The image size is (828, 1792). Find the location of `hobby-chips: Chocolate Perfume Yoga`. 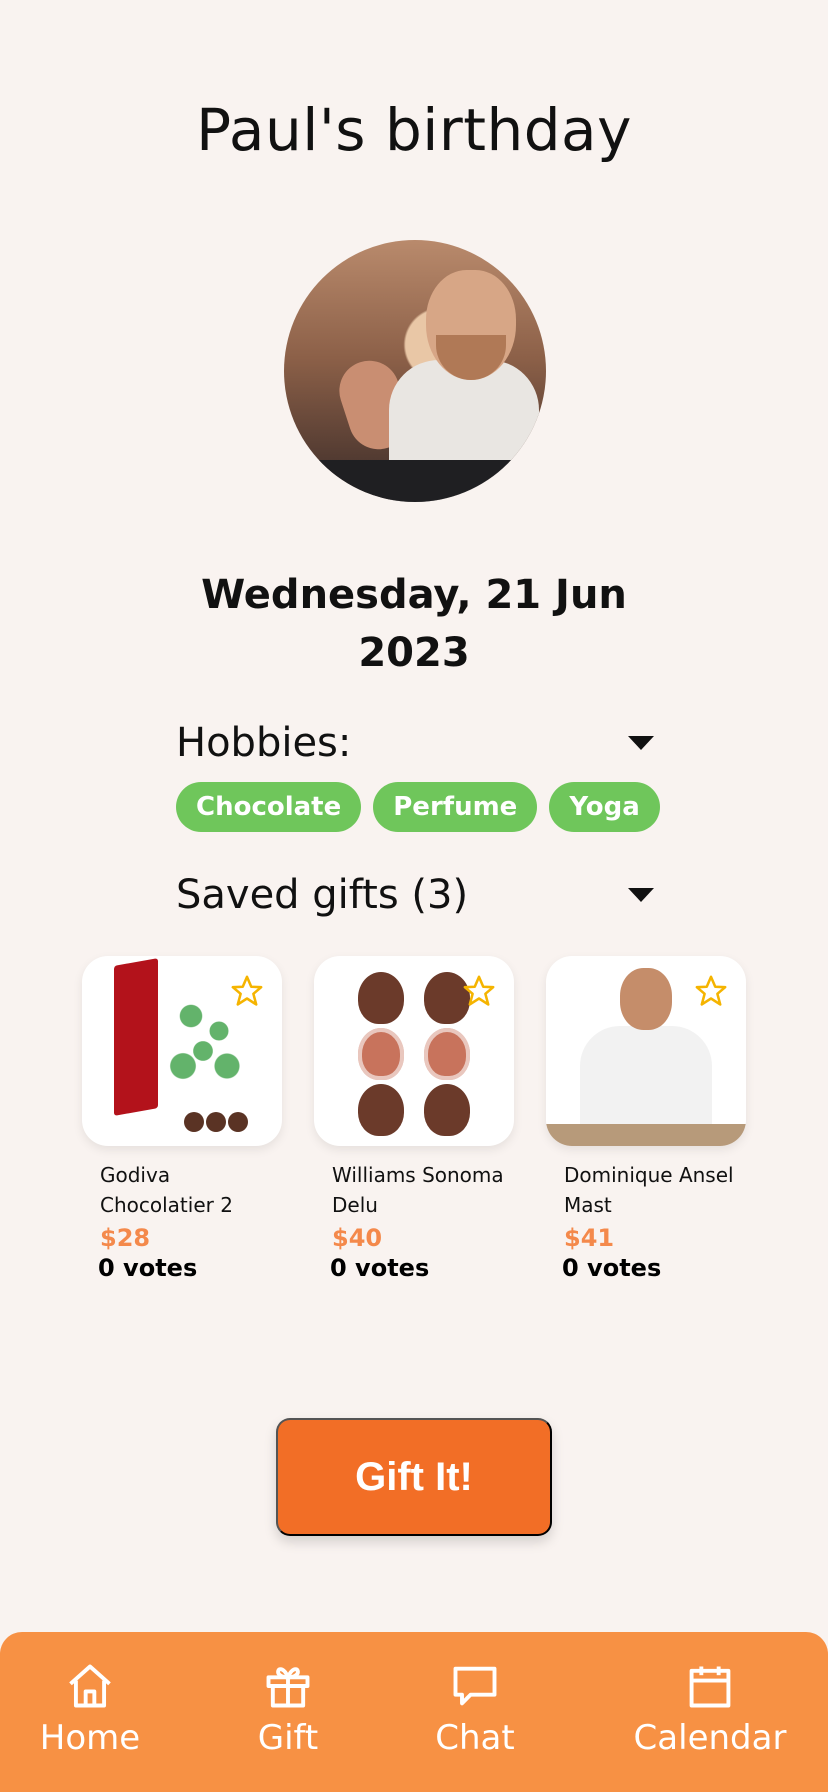

hobby-chips: Chocolate Perfume Yoga is located at coordinates (418, 807).